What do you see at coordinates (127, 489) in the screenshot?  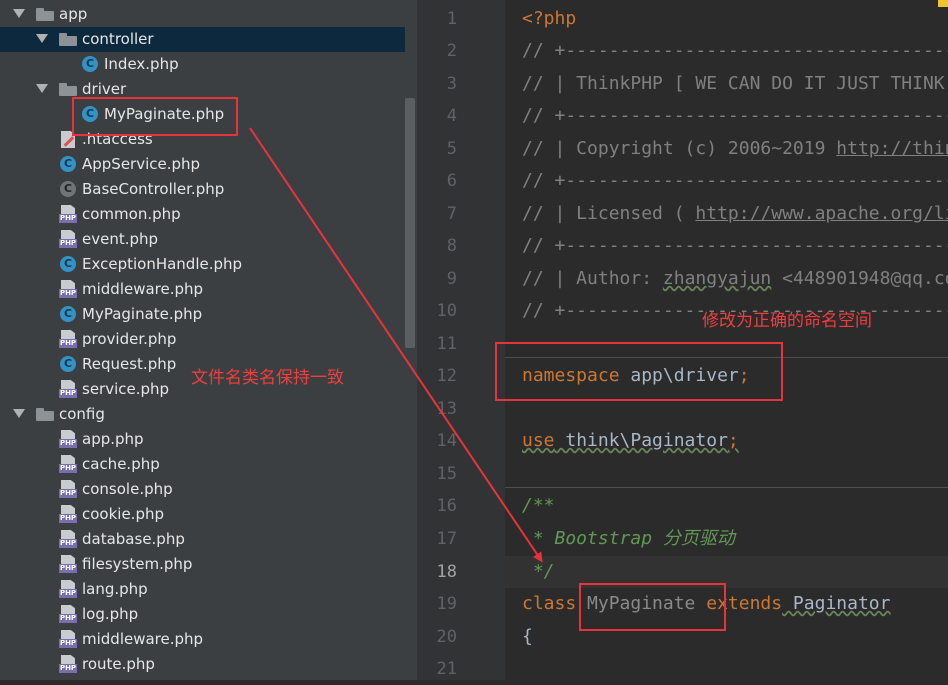 I see `tree-item-label: console.php` at bounding box center [127, 489].